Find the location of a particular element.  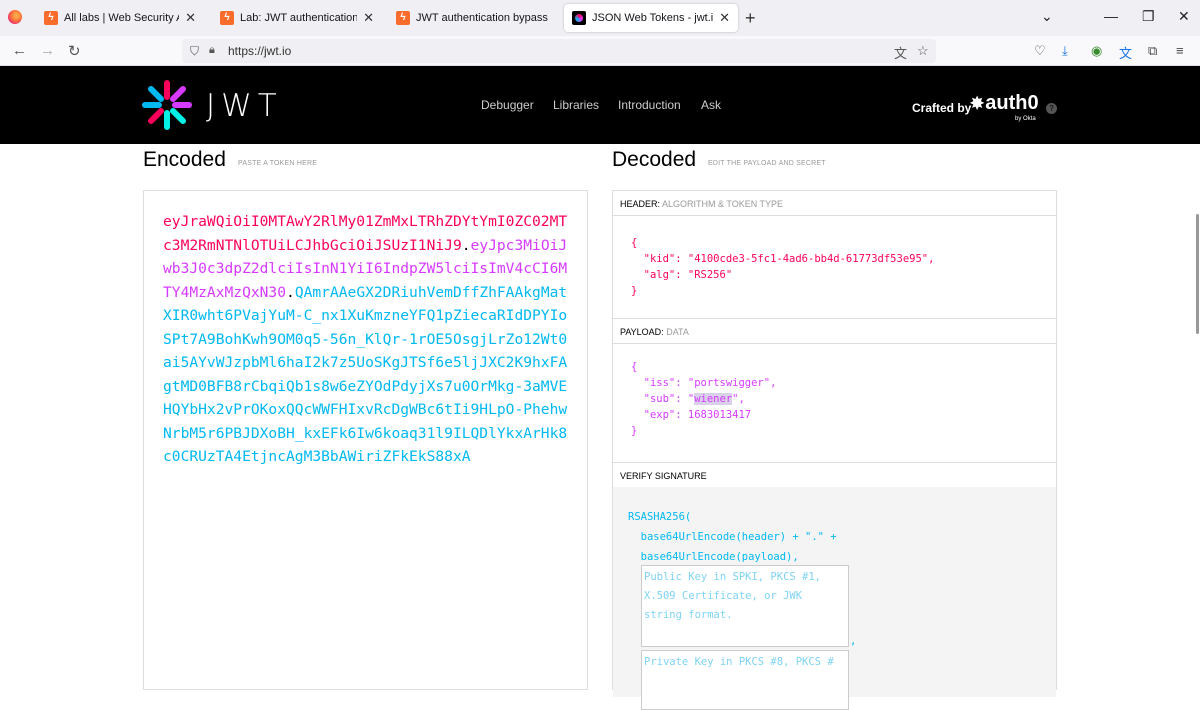

auth0-star-icon: ✸ is located at coordinates (977, 103).